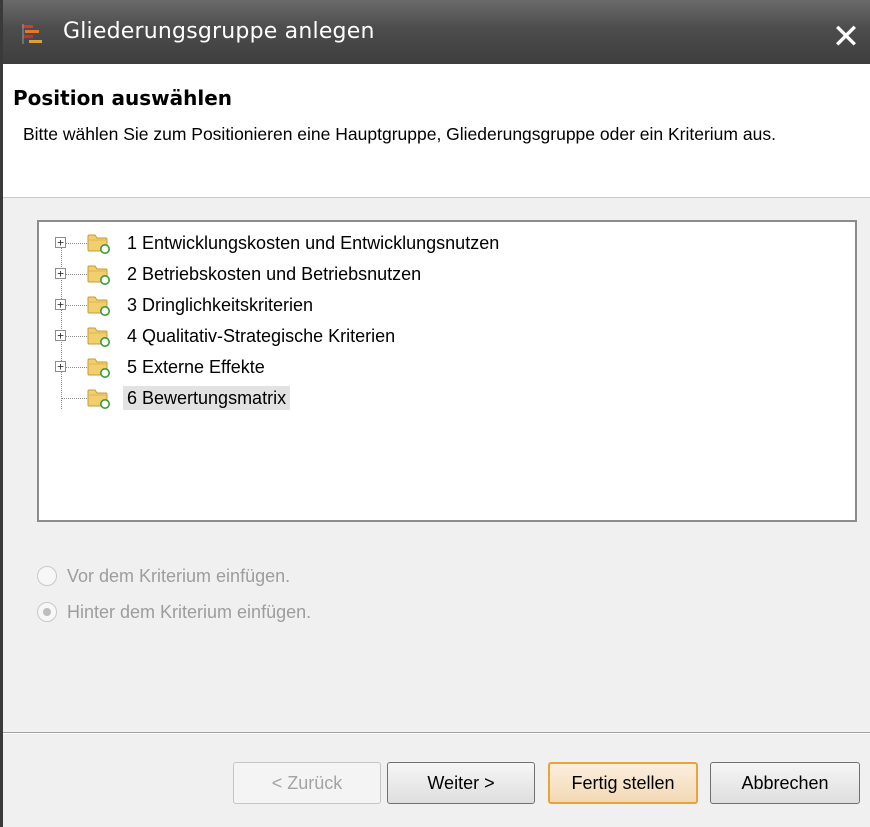 This screenshot has height=827, width=870. Describe the element at coordinates (123, 98) in the screenshot. I see `page-title: Position auswählen` at that location.